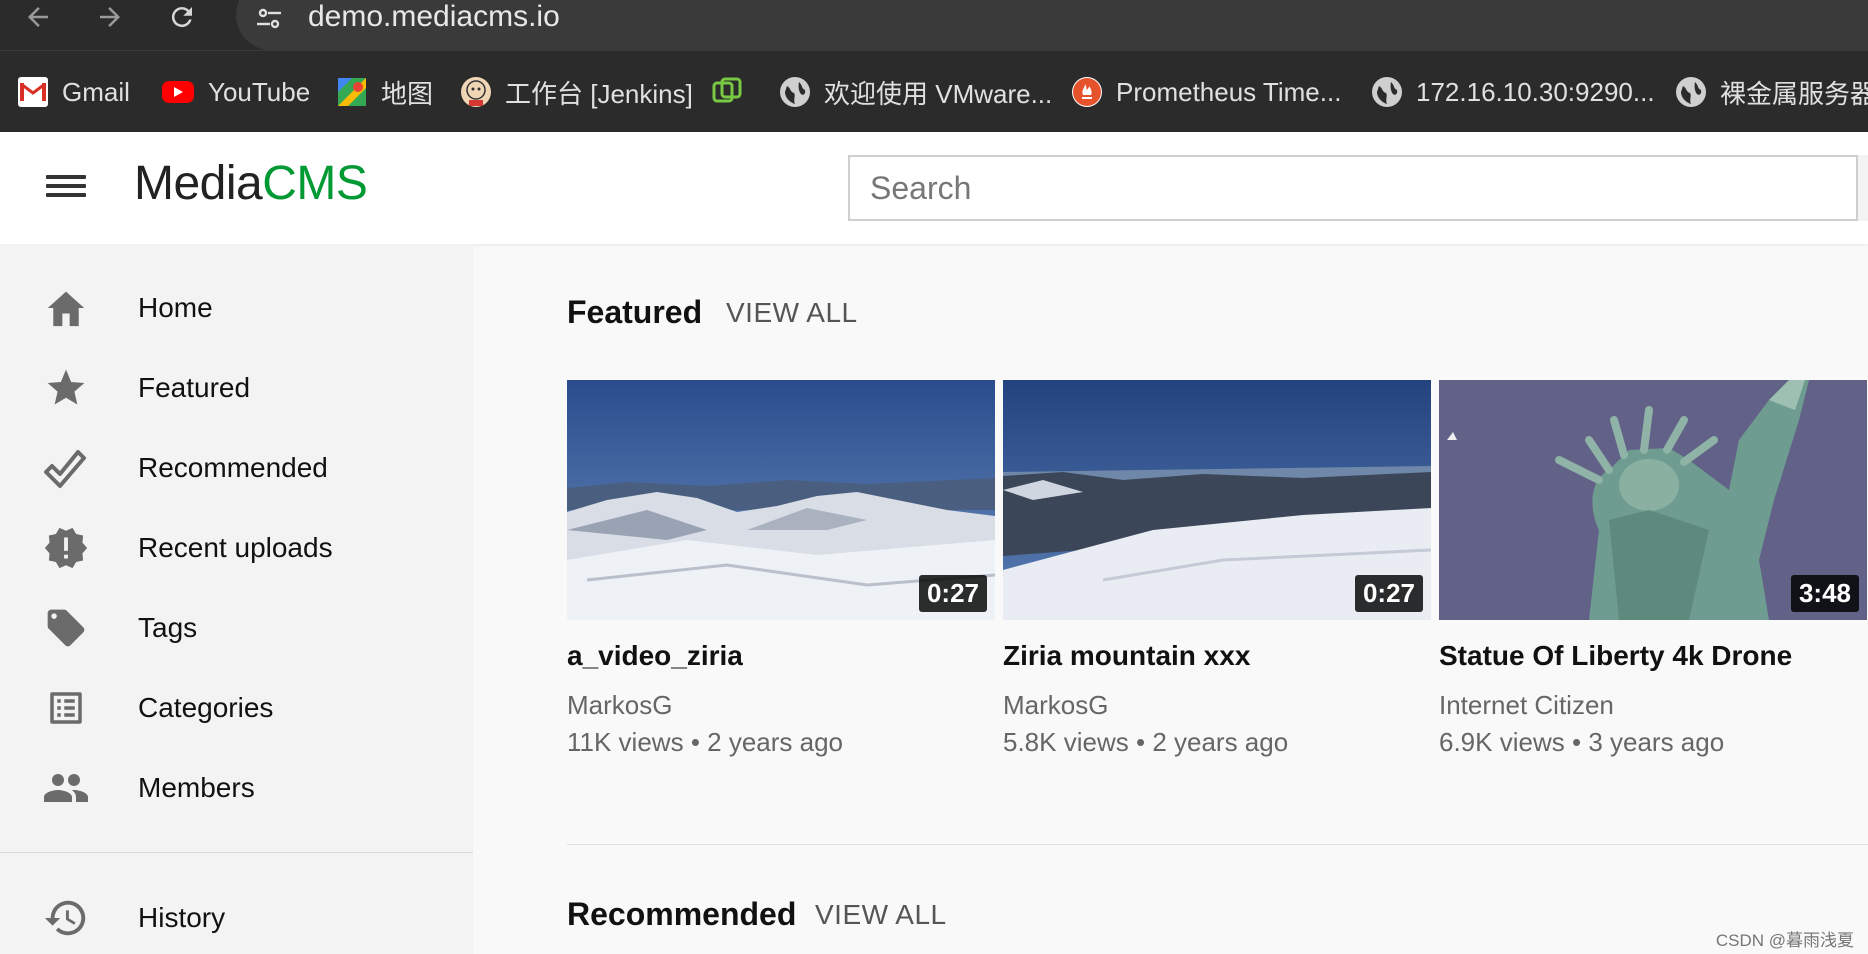  What do you see at coordinates (196, 787) in the screenshot?
I see `sidebar-item-label: Members` at bounding box center [196, 787].